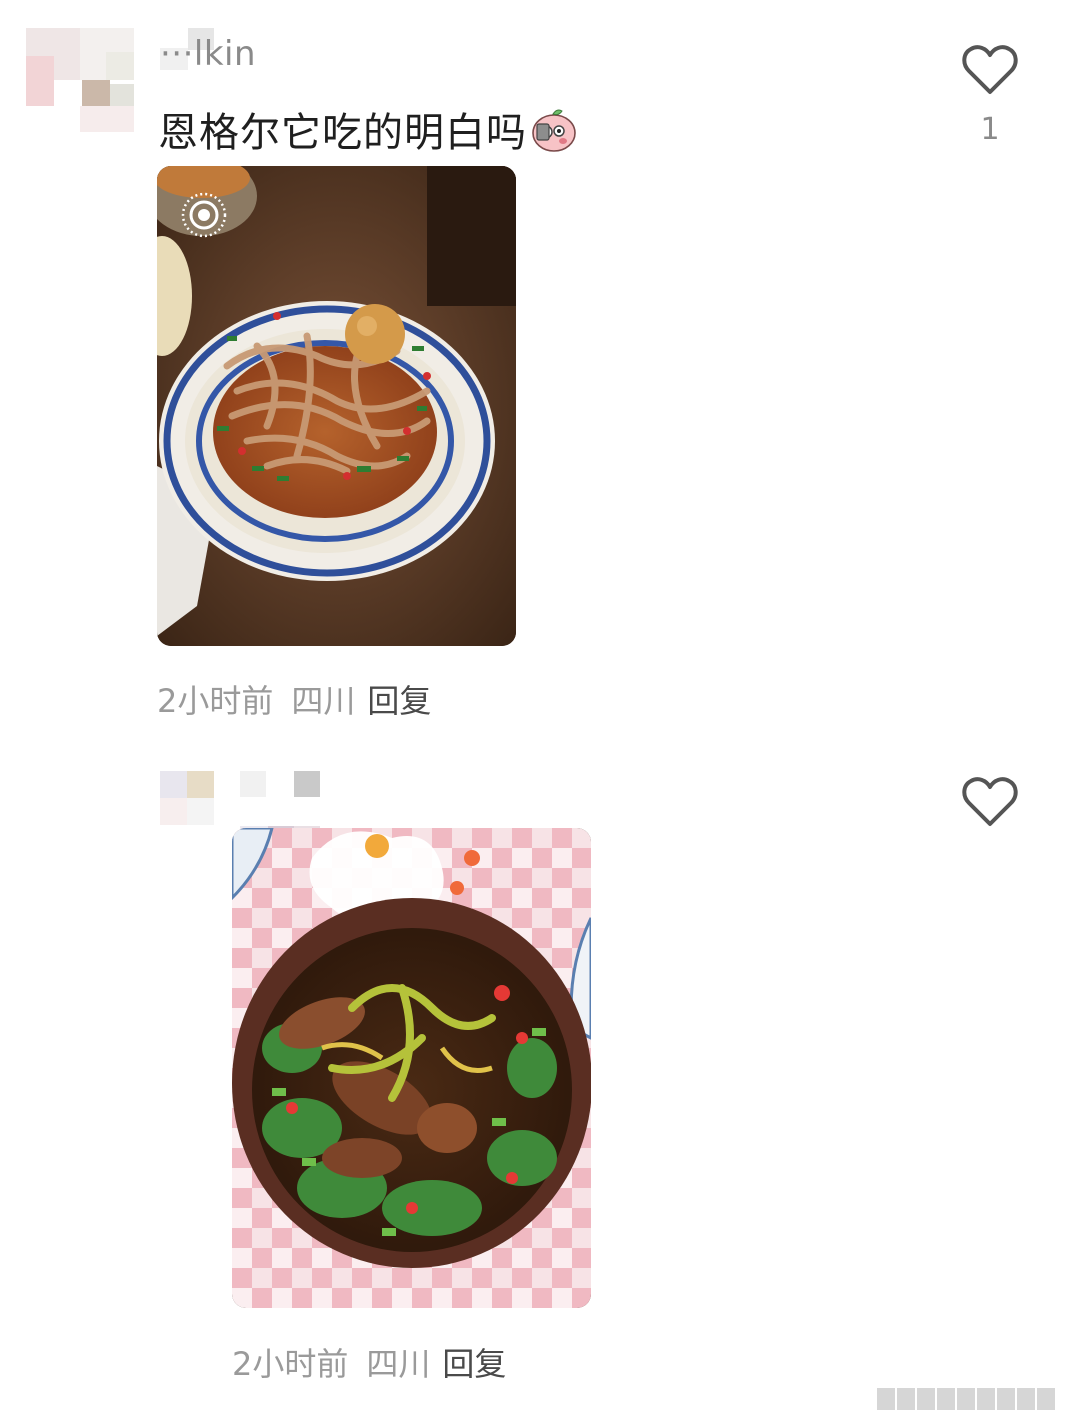 Image resolution: width=1065 pixels, height=1420 pixels. What do you see at coordinates (990, 129) in the screenshot?
I see `like-count: 1` at bounding box center [990, 129].